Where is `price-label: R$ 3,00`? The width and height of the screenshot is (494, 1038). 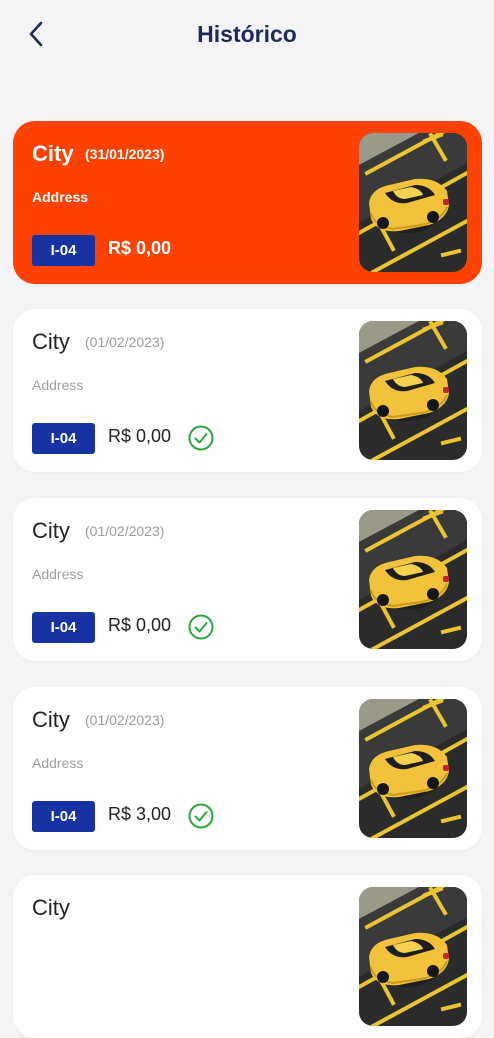 price-label: R$ 3,00 is located at coordinates (140, 814).